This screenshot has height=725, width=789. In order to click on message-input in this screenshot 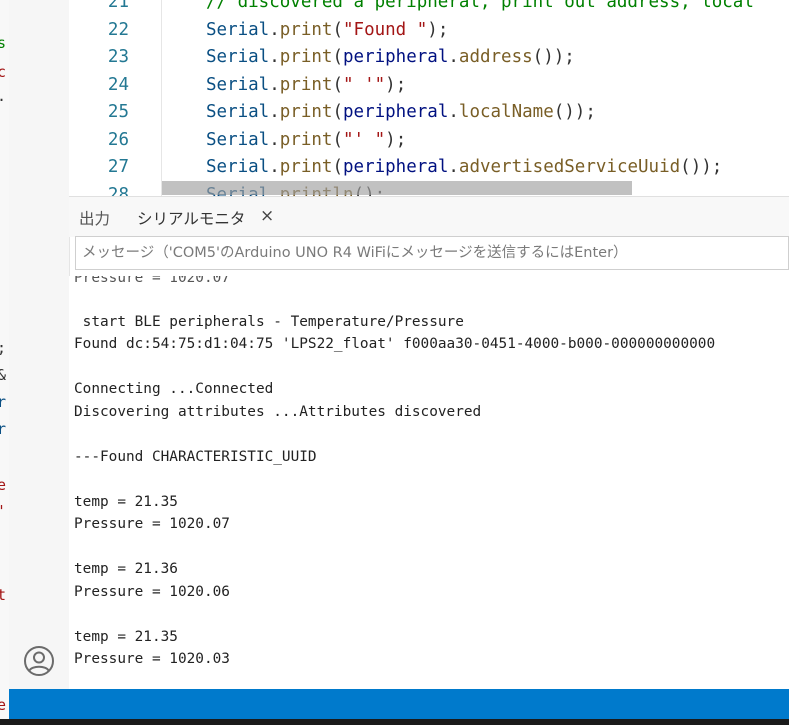, I will do `click(432, 253)`.